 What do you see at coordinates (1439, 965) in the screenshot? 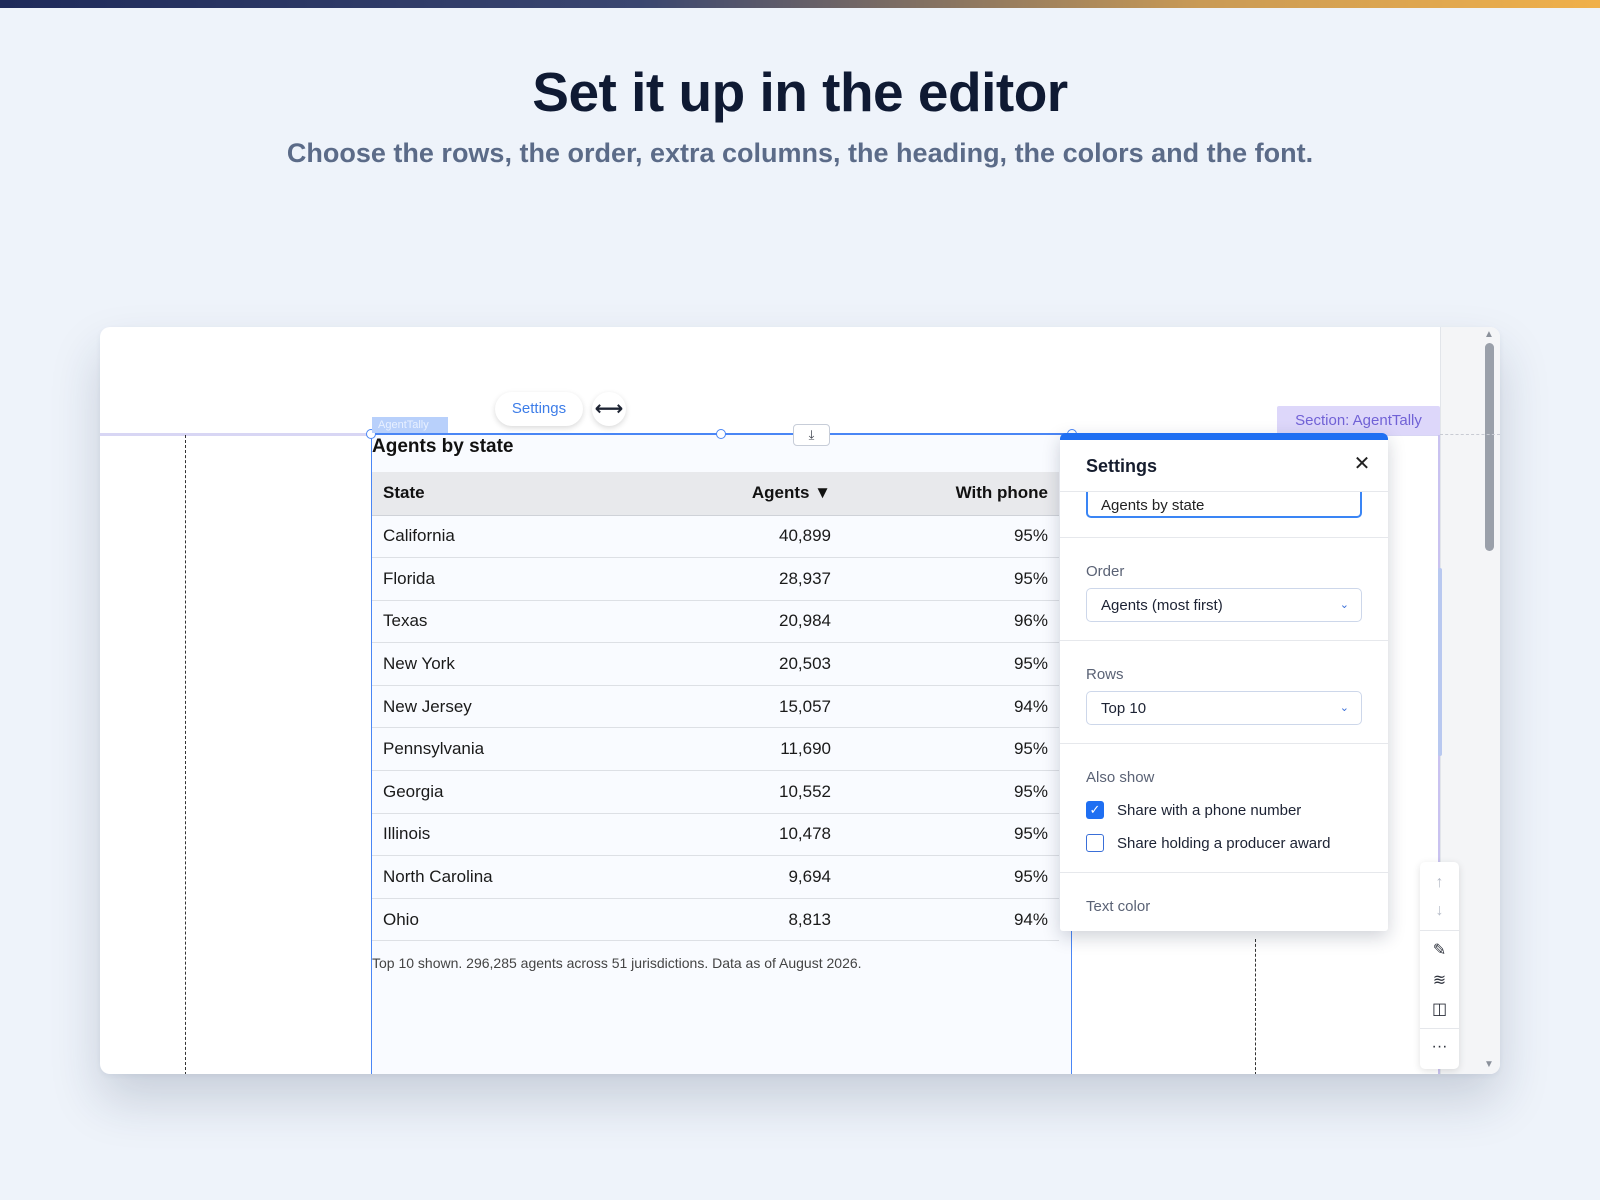
I see `vertical-toolbar: ↑ ↓ ✎ ≋ ◫ ···` at bounding box center [1439, 965].